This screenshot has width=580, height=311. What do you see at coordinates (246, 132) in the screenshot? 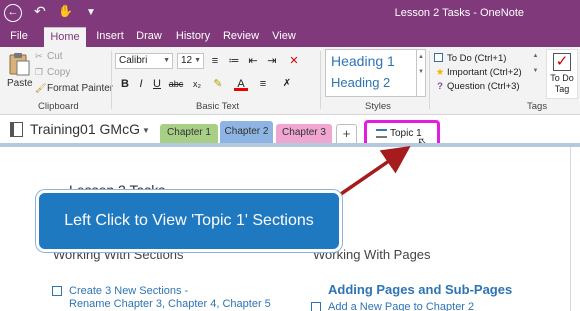
I see `section-tab-chapter-2: Chapter 2` at bounding box center [246, 132].